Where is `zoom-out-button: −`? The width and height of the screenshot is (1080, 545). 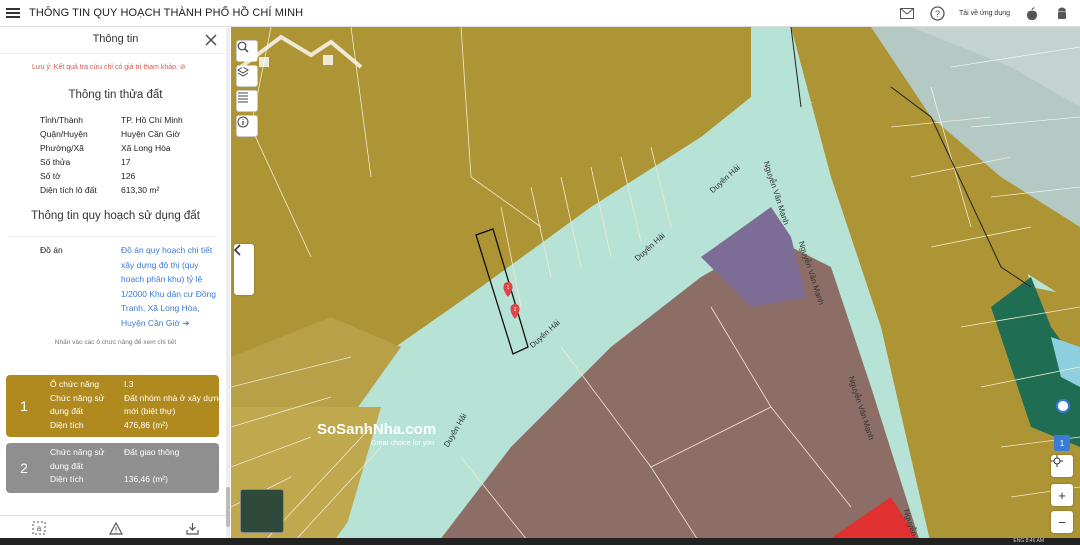 zoom-out-button: − is located at coordinates (1062, 522).